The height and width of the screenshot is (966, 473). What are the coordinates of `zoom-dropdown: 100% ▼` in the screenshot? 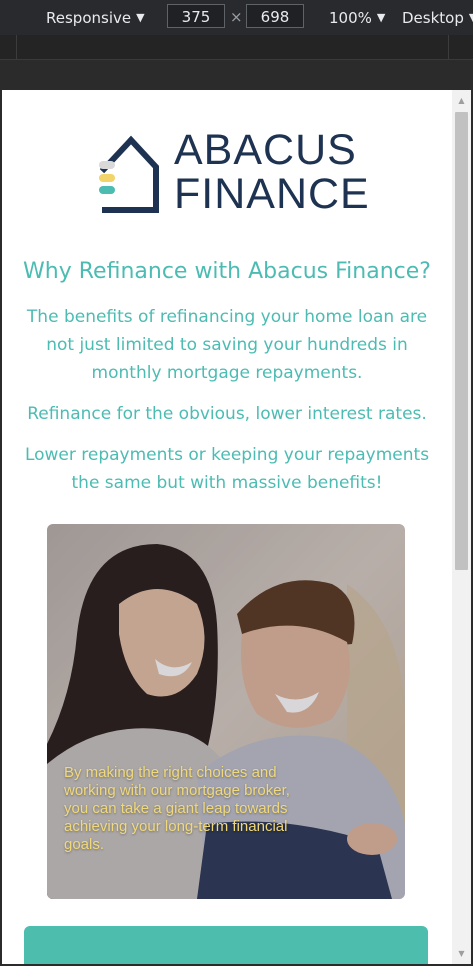 It's located at (357, 17).